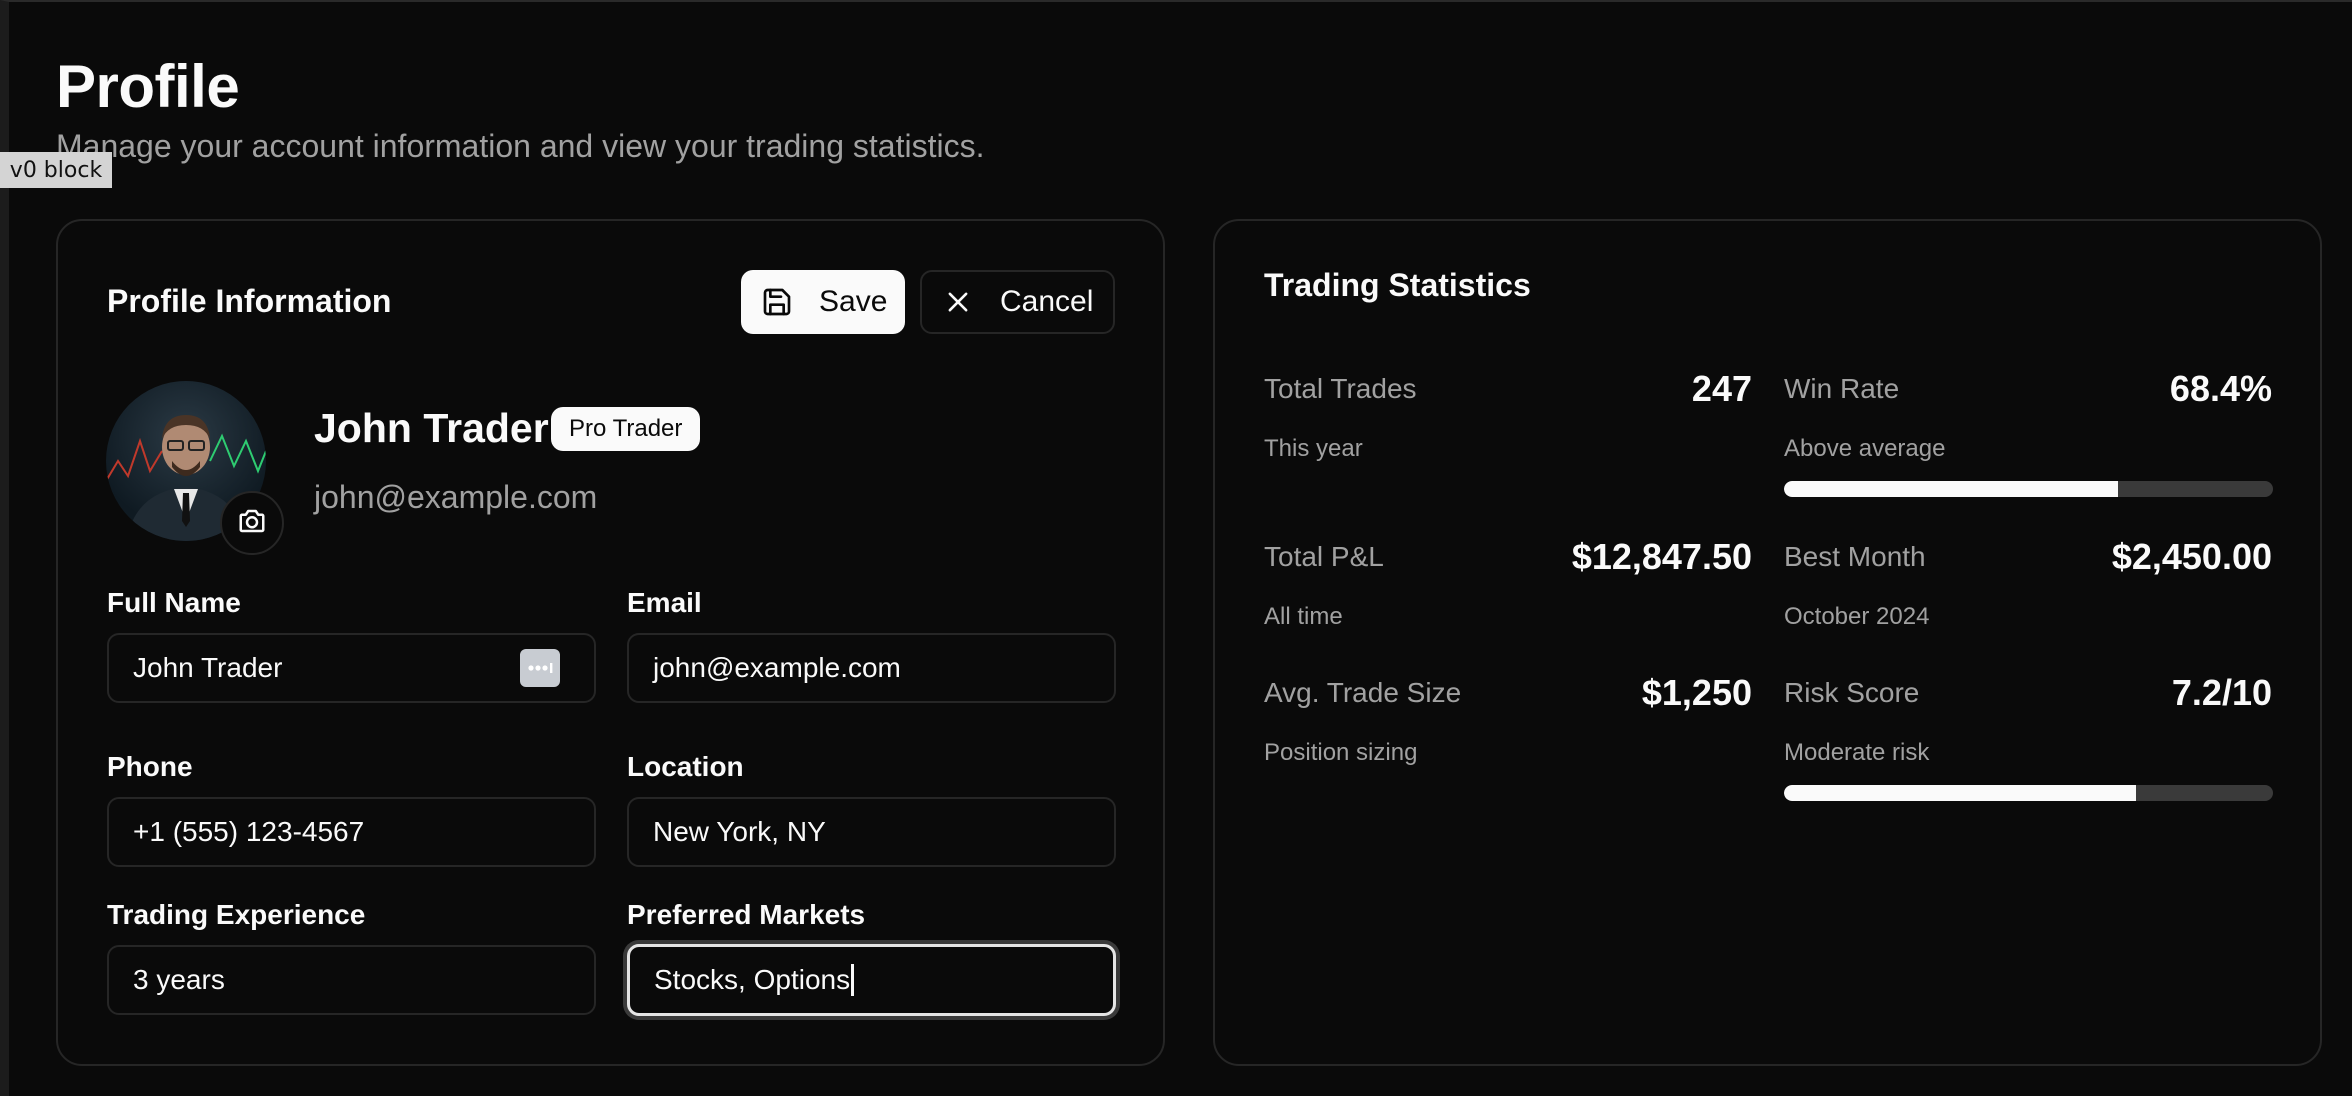 The height and width of the screenshot is (1096, 2352). I want to click on risk-score-progress-fill, so click(1960, 793).